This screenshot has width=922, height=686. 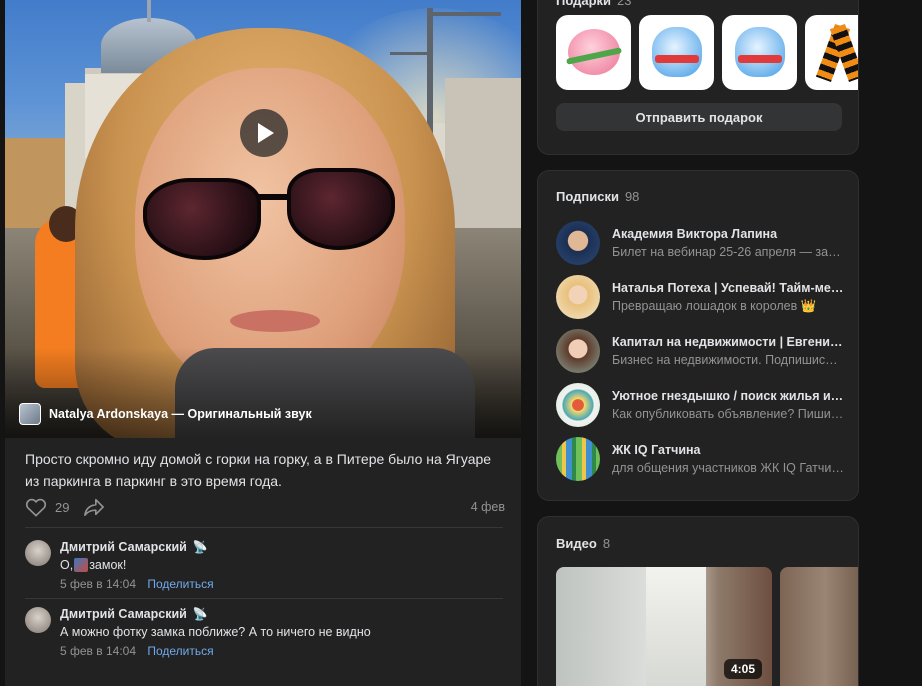 I want to click on subscription-name: ЖК IQ Гатчина, so click(x=656, y=450).